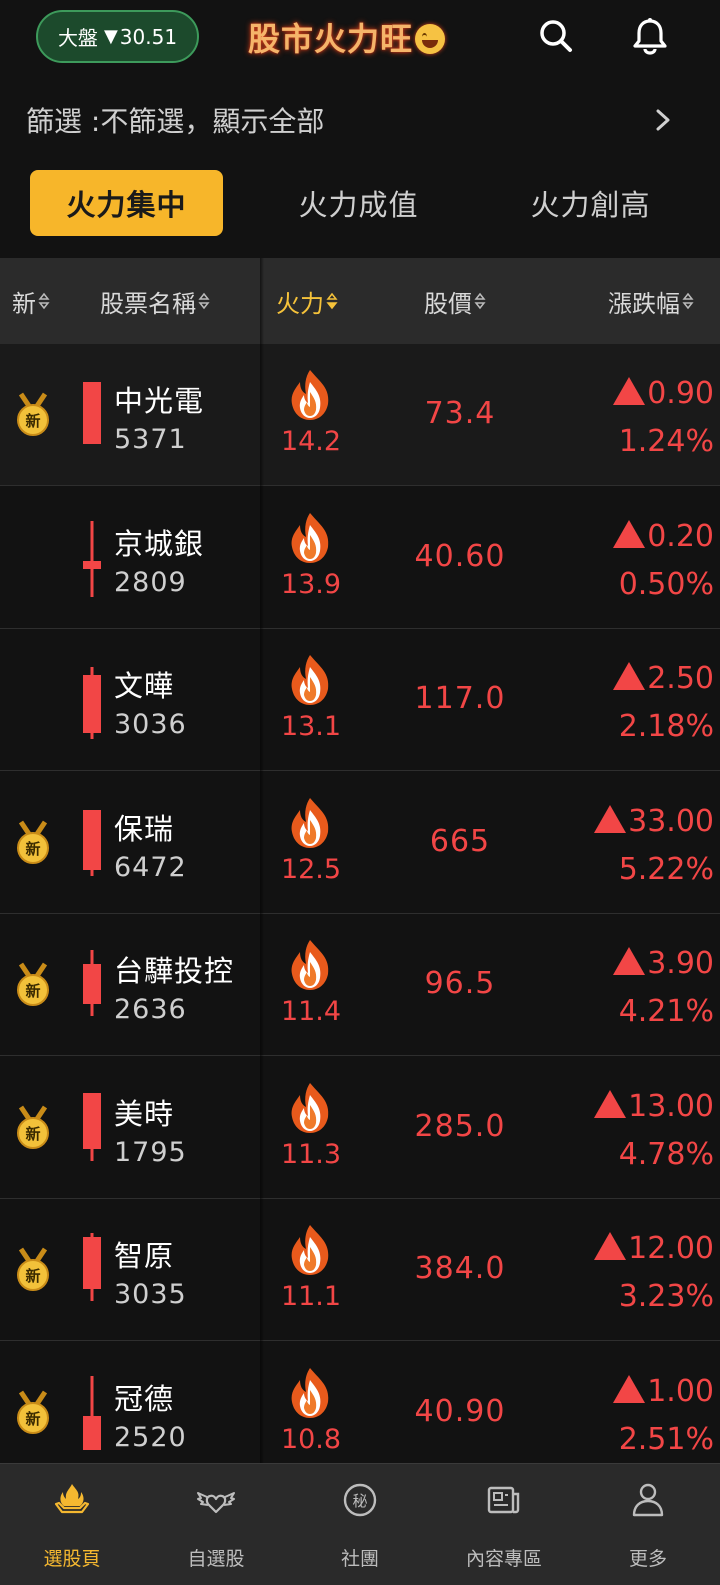 This screenshot has height=1585, width=720. Describe the element at coordinates (663, 536) in the screenshot. I see `price-change: 0.20` at that location.